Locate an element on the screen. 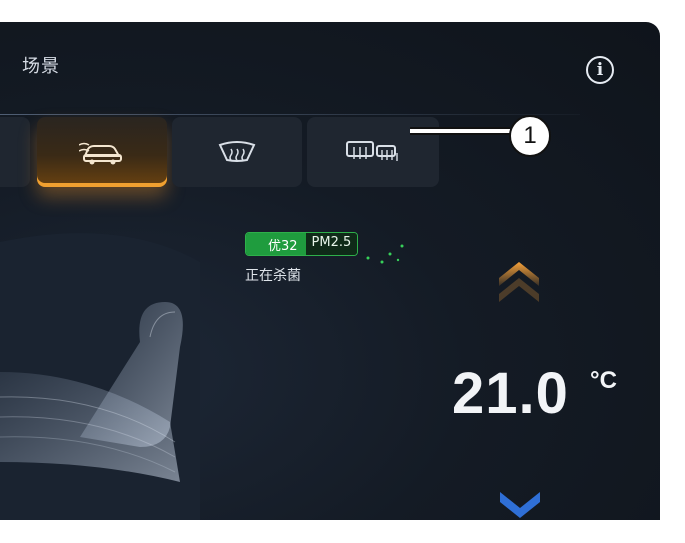  temperature-unit: °C is located at coordinates (603, 380).